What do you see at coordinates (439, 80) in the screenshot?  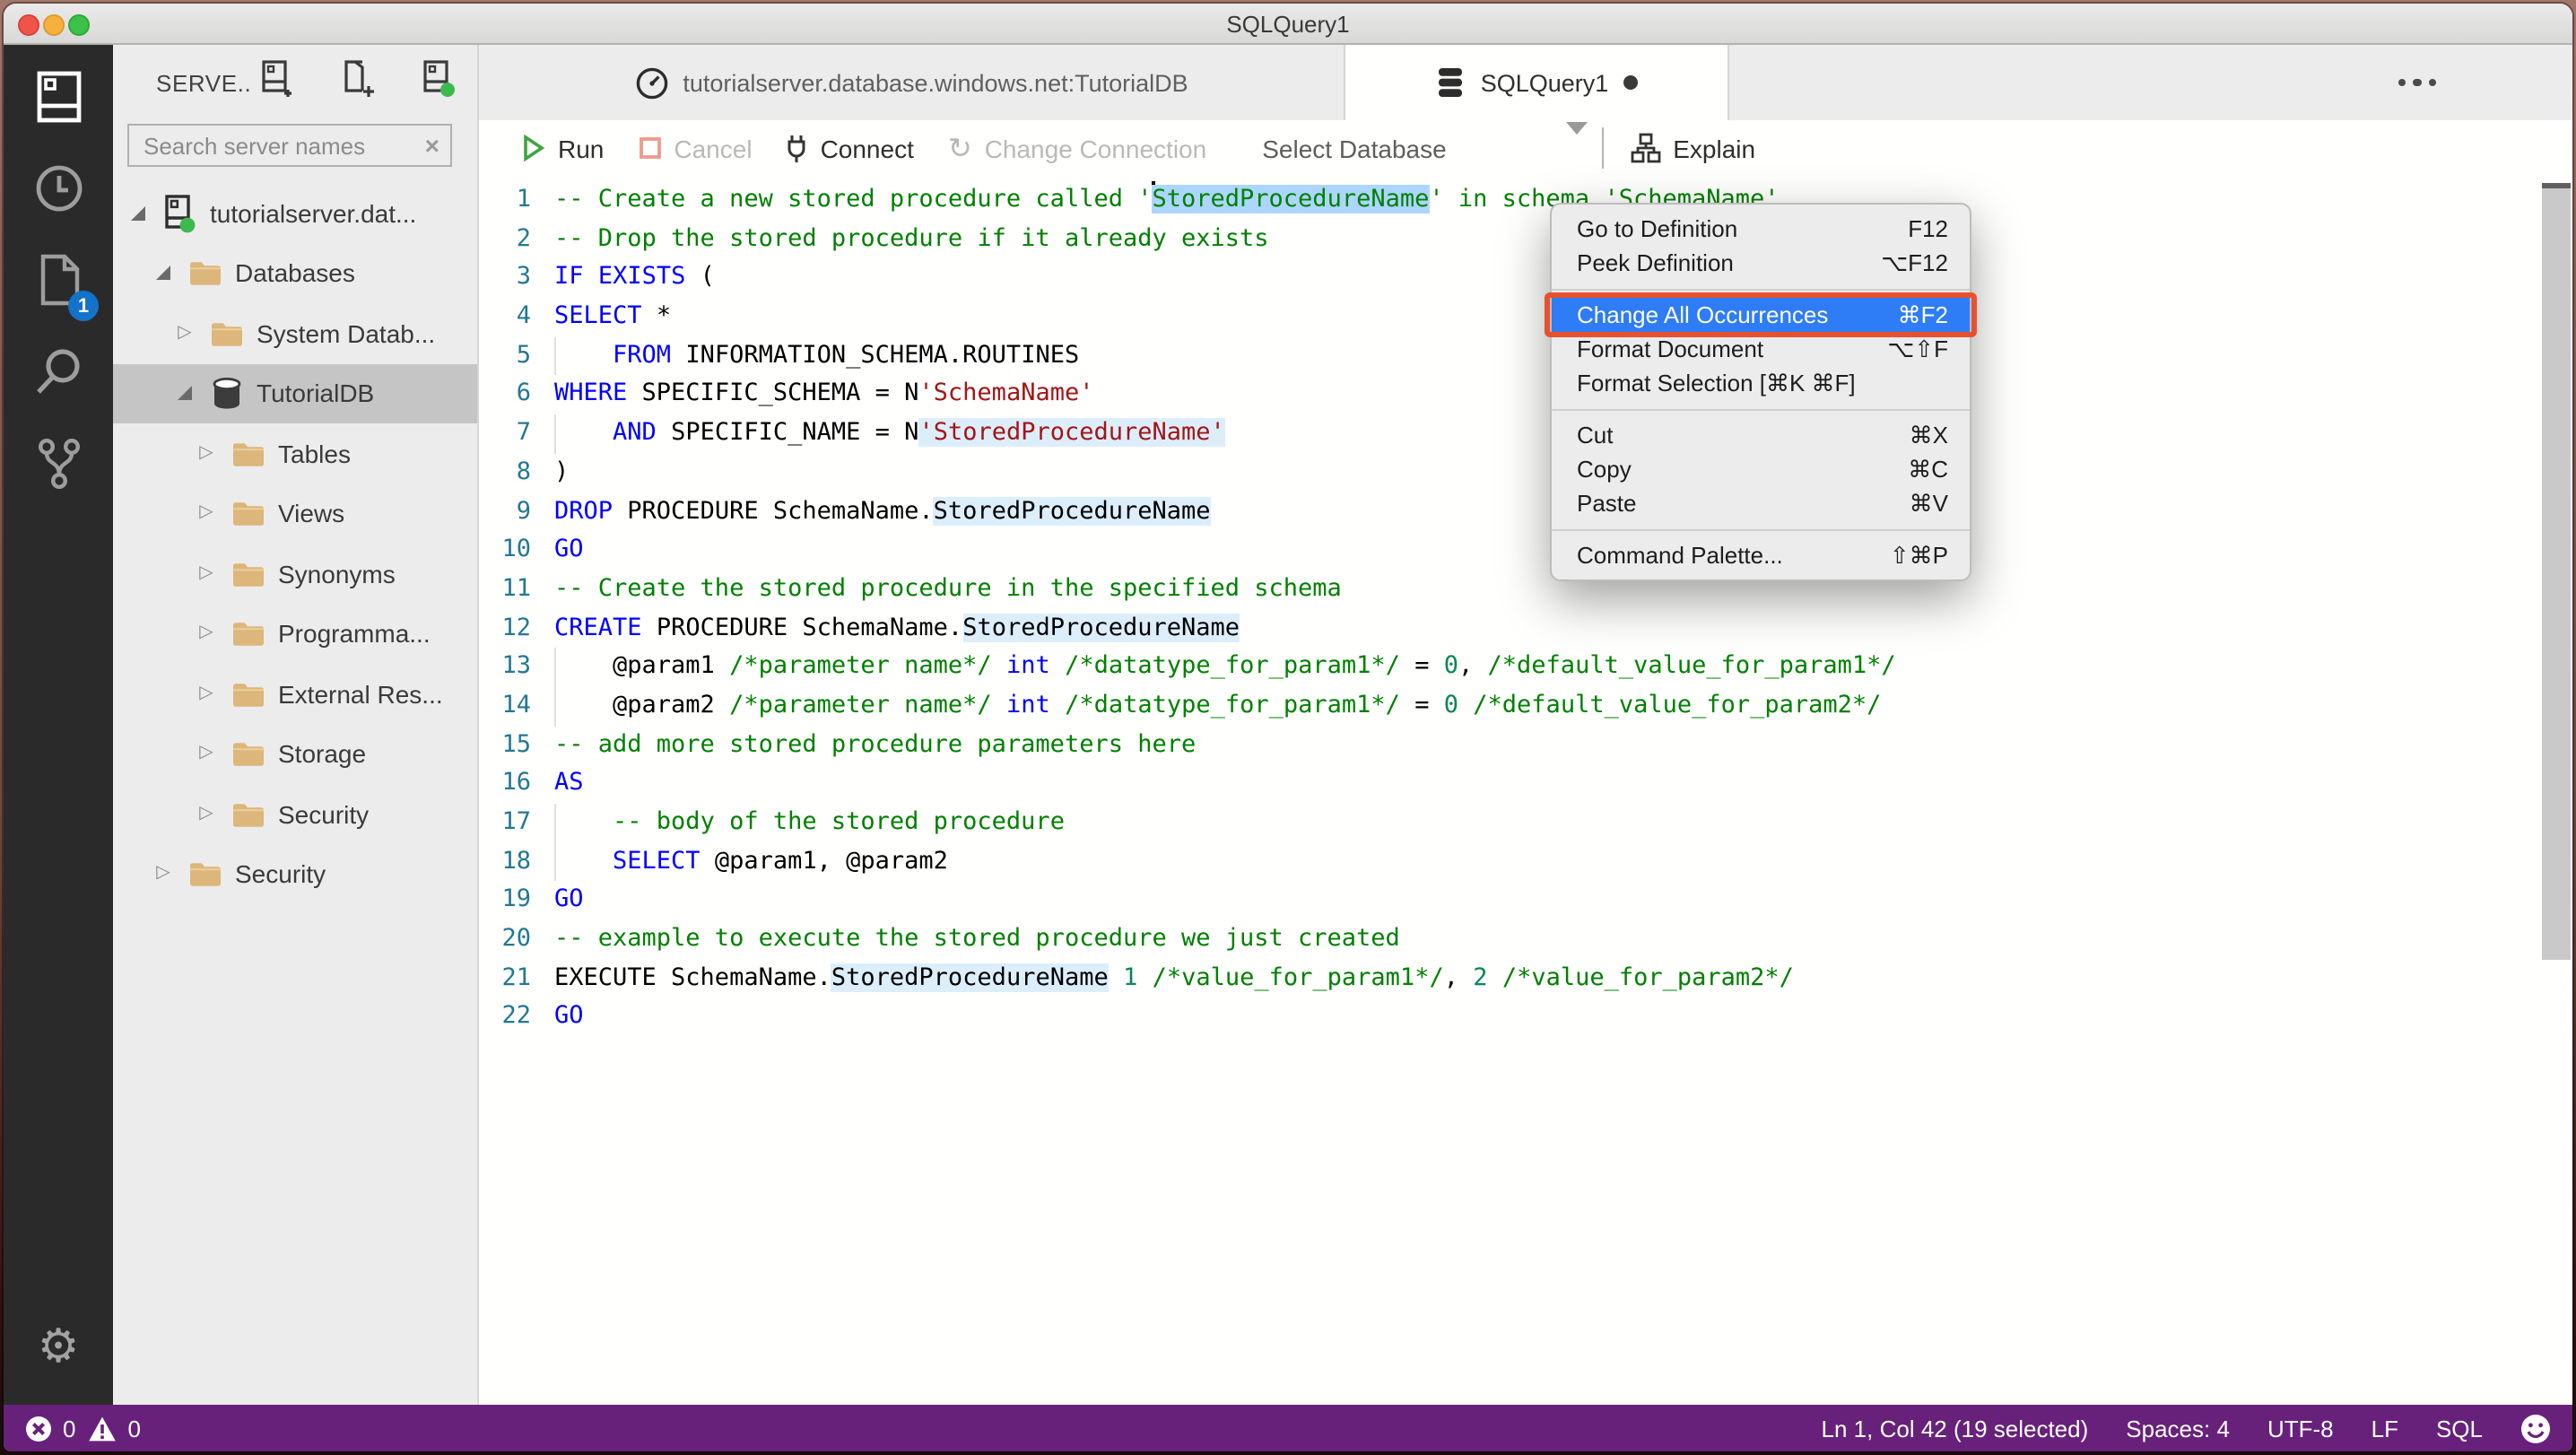 I see `active-connections-button` at bounding box center [439, 80].